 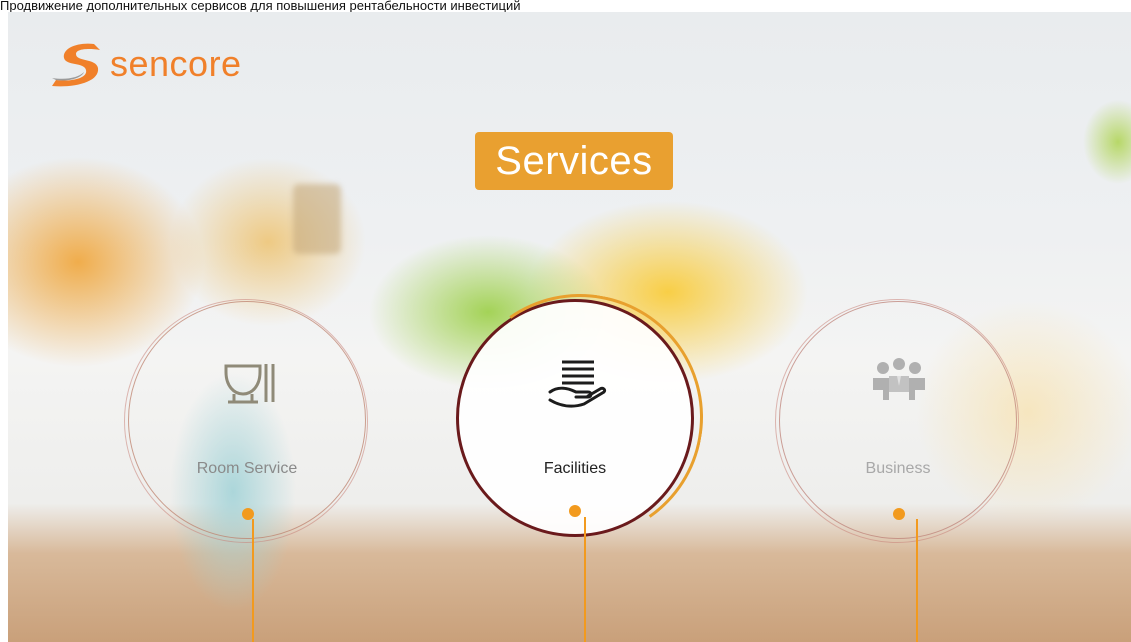 What do you see at coordinates (176, 63) in the screenshot?
I see `brand-name: sencore` at bounding box center [176, 63].